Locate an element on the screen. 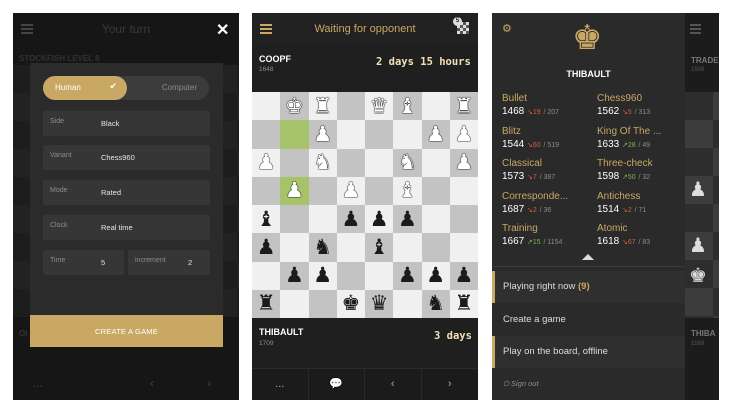 This screenshot has width=732, height=410. square-e6 is located at coordinates (379, 162).